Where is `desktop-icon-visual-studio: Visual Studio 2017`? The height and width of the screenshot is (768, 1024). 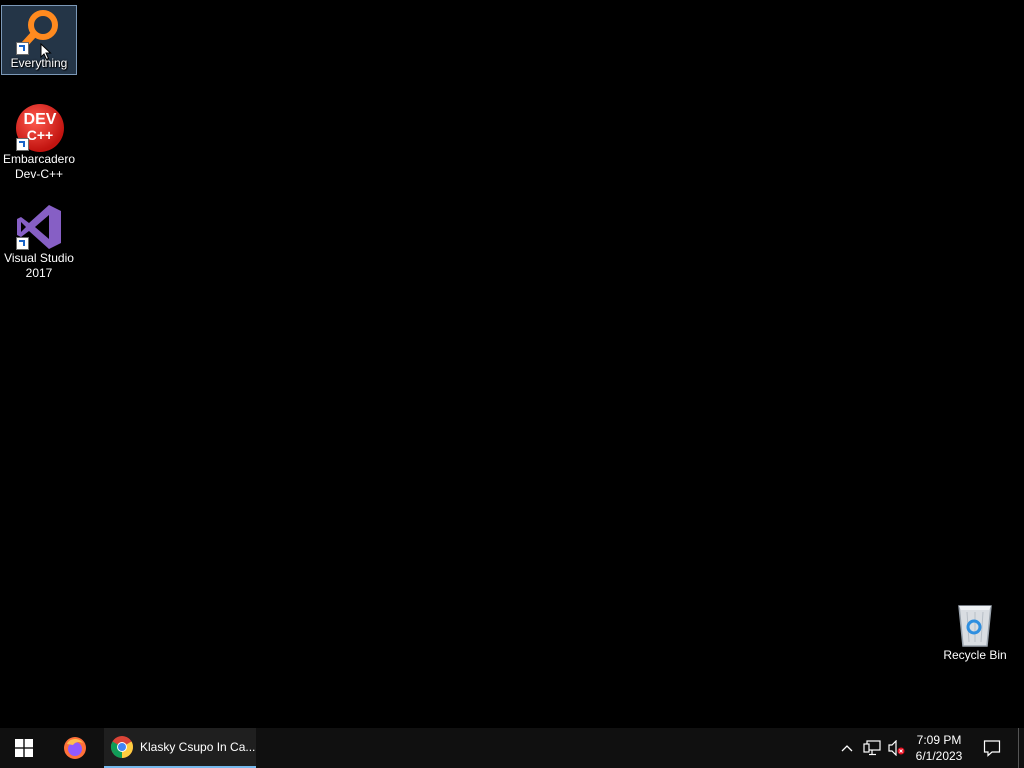
desktop-icon-visual-studio: Visual Studio 2017 is located at coordinates (39, 242).